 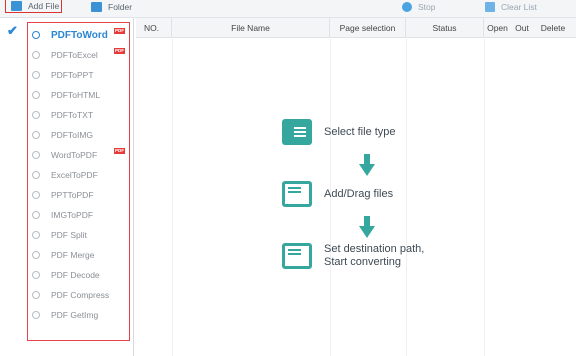 I want to click on sidebar-item-pdftotxt: PDFToTXT, so click(x=80, y=115).